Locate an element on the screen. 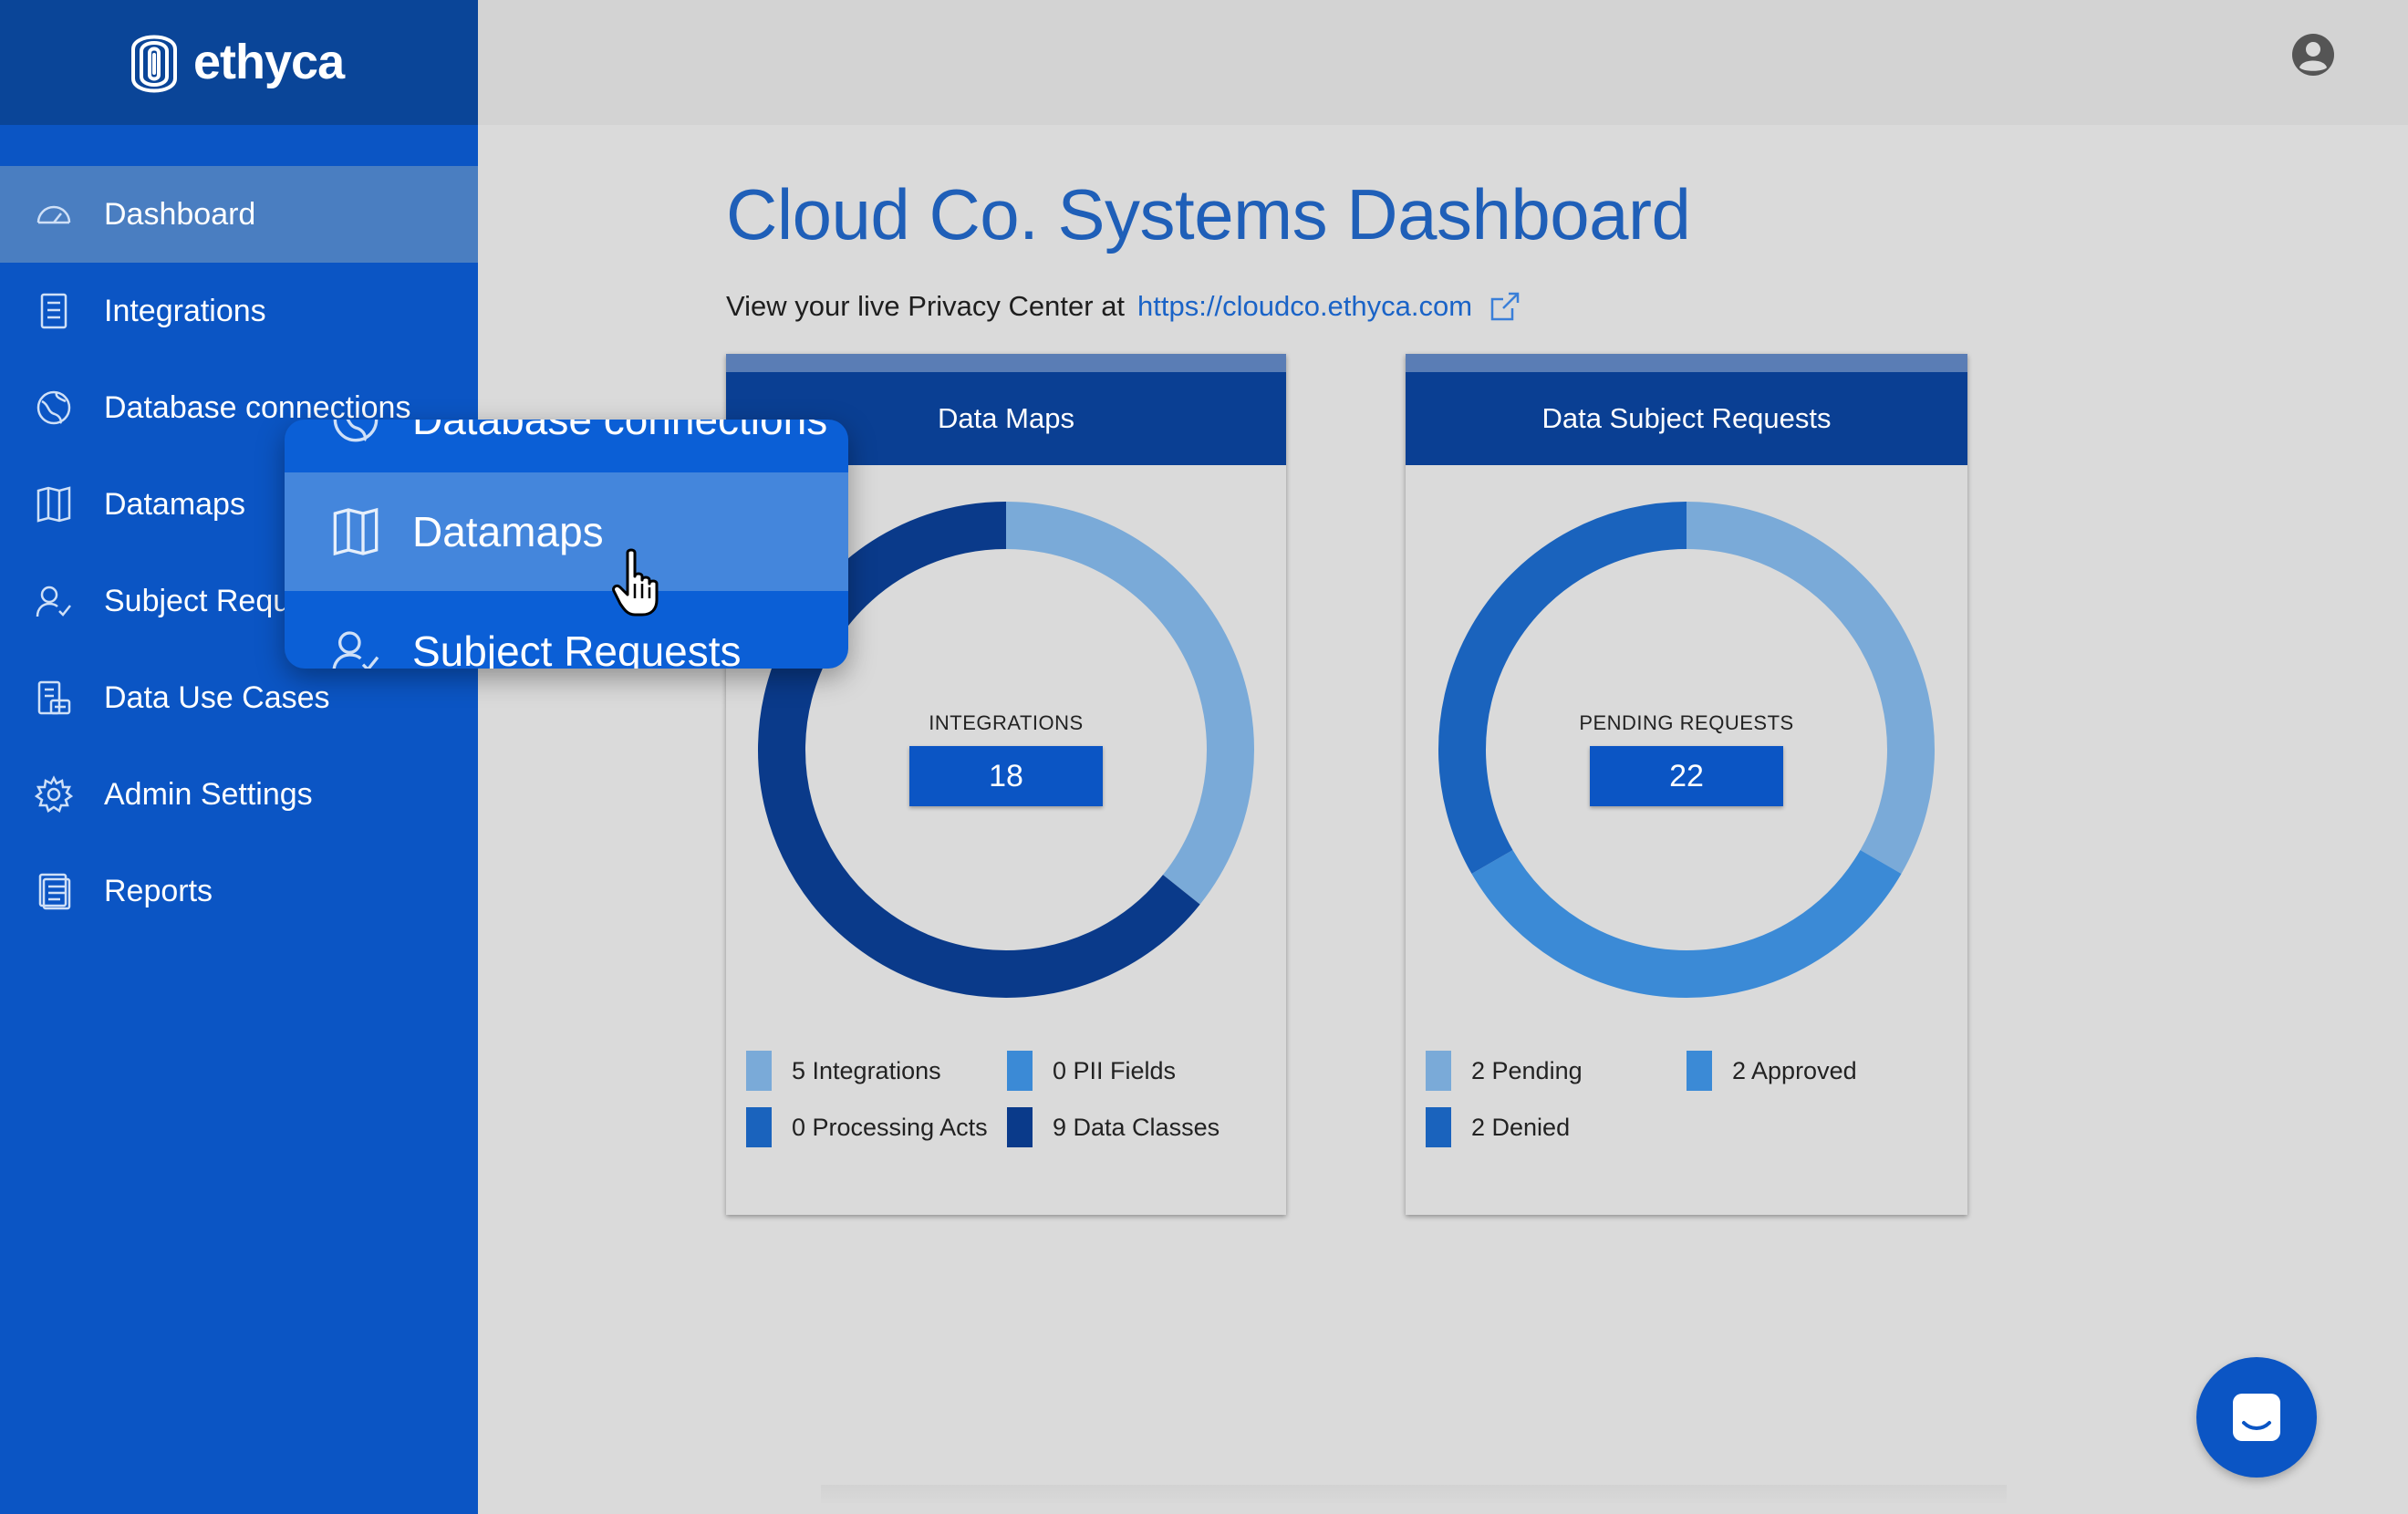 This screenshot has width=2408, height=1514. legend-label: 9 Data Classes is located at coordinates (1136, 1127).